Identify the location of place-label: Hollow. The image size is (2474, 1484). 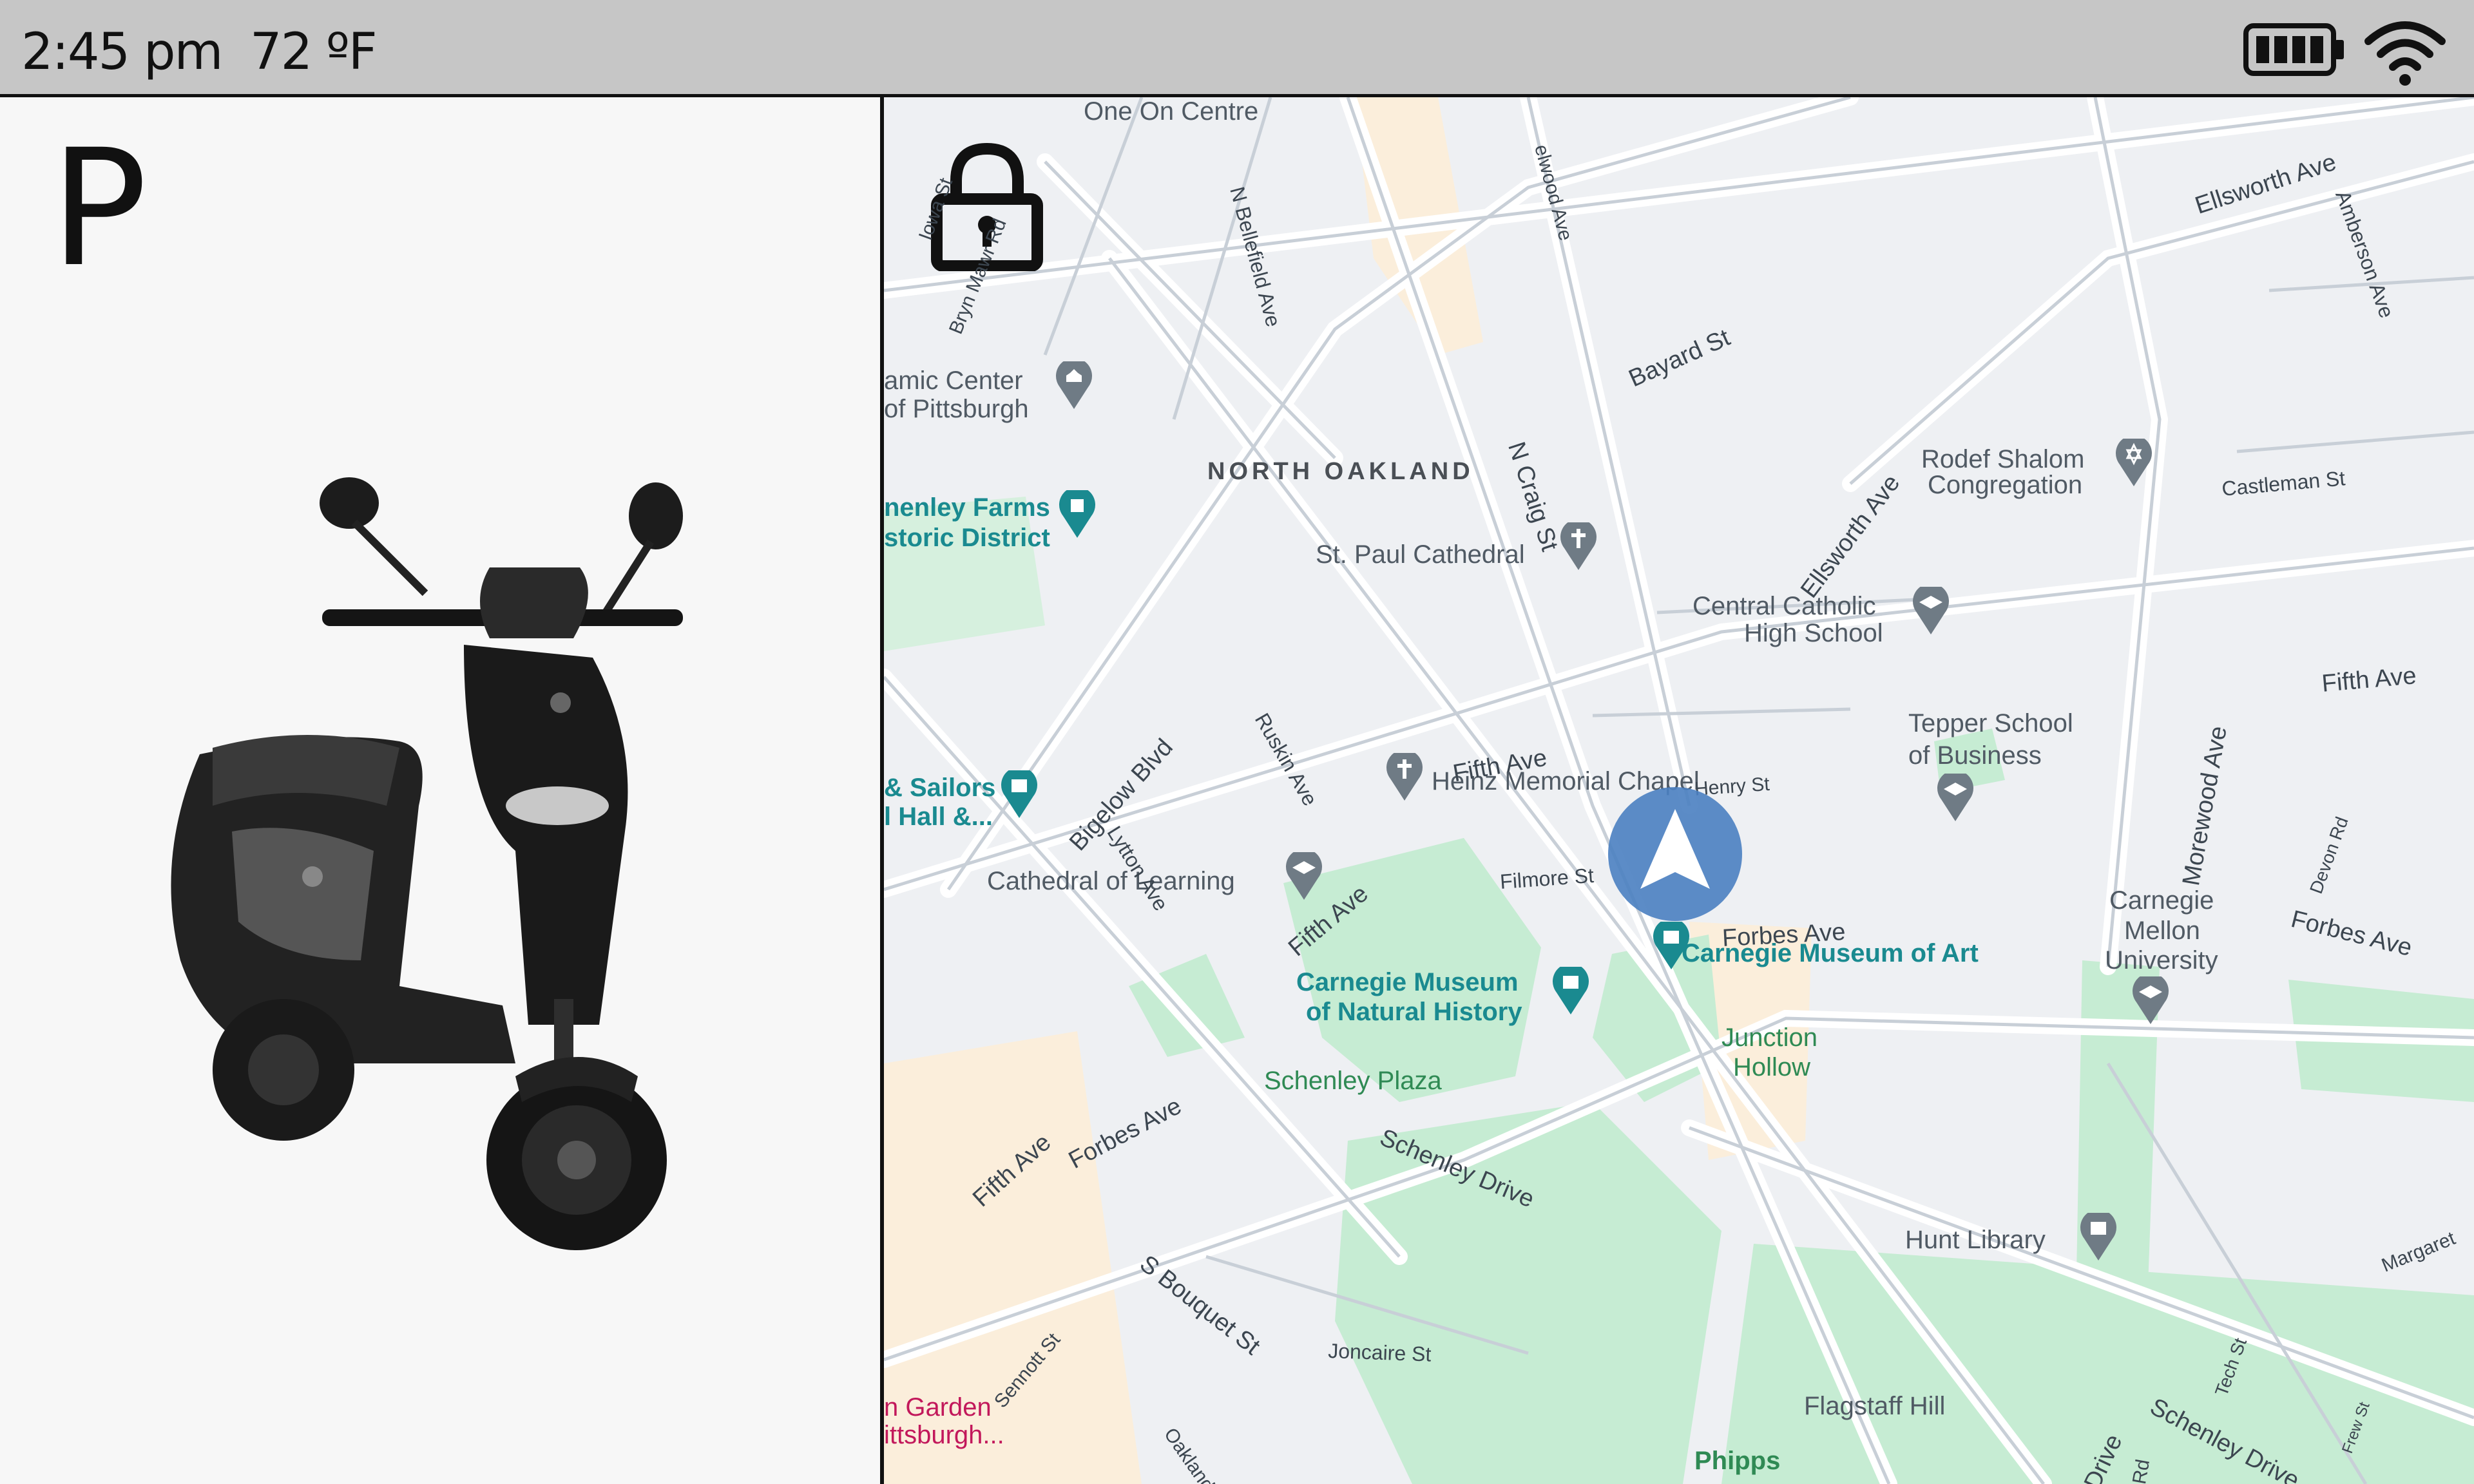
(1771, 1067).